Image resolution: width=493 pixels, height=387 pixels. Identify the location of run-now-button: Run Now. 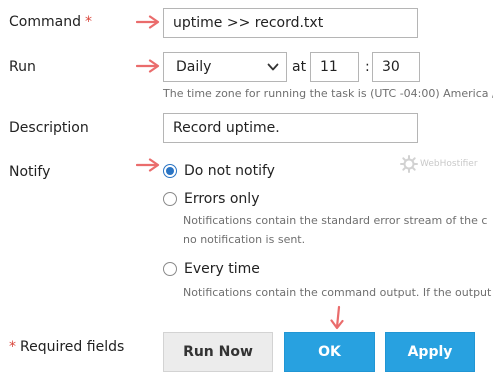
(218, 352).